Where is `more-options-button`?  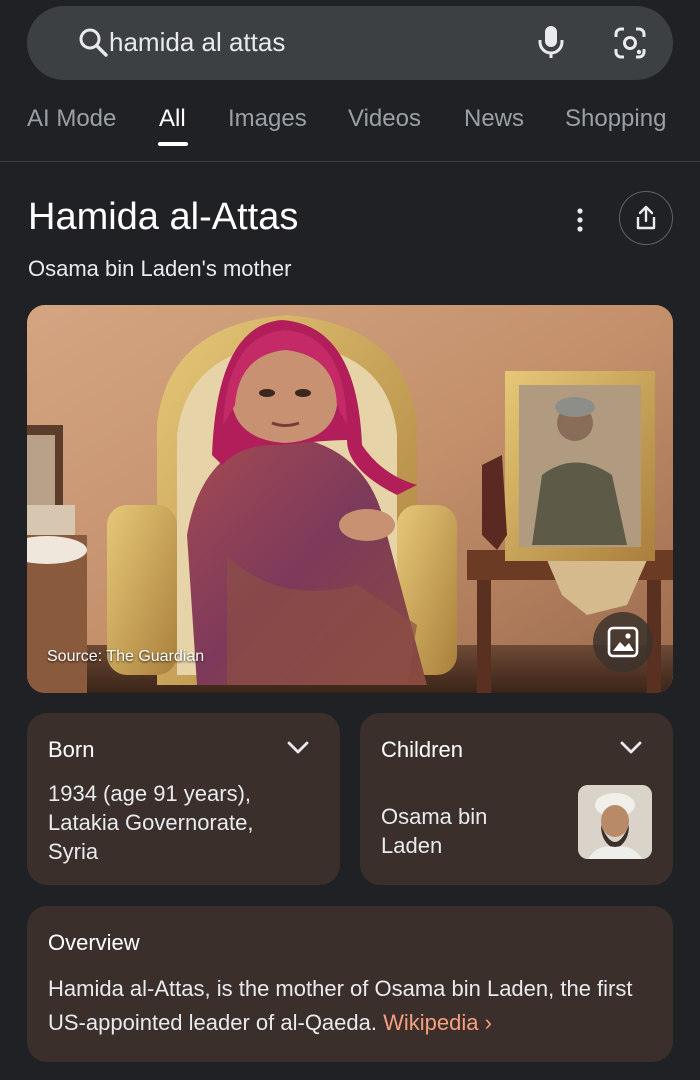 more-options-button is located at coordinates (580, 220).